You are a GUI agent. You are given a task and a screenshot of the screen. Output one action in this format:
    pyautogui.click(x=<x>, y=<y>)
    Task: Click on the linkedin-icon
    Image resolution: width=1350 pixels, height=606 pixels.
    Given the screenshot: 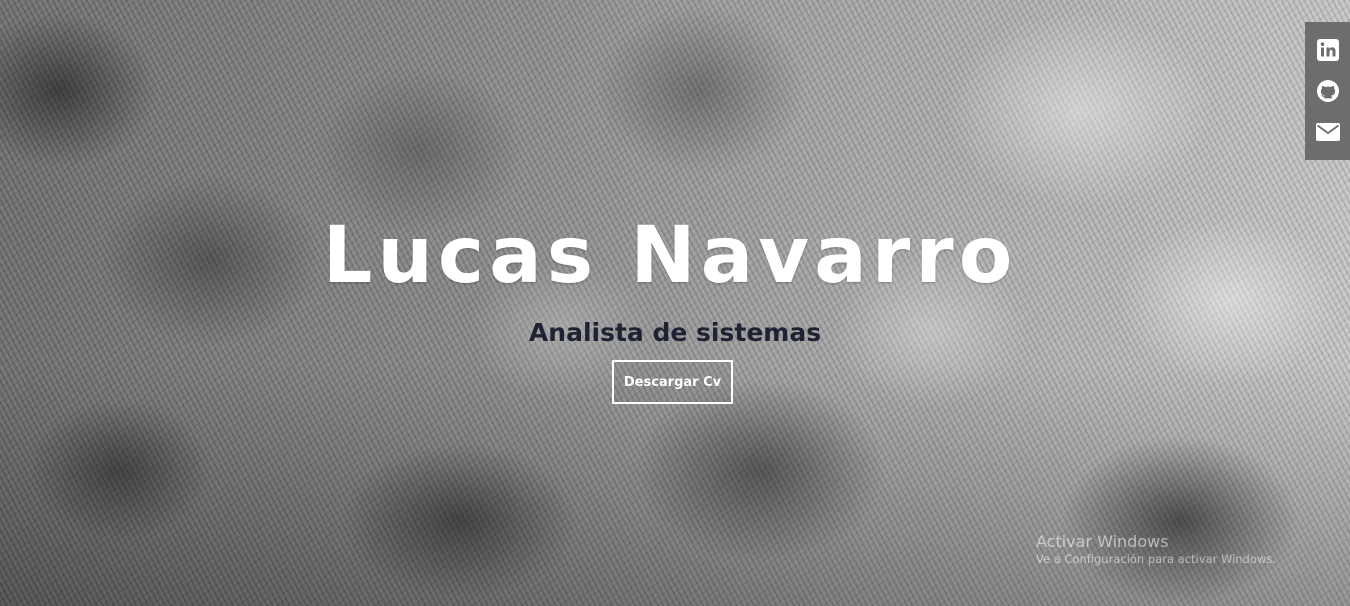 What is the action you would take?
    pyautogui.click(x=1327, y=50)
    